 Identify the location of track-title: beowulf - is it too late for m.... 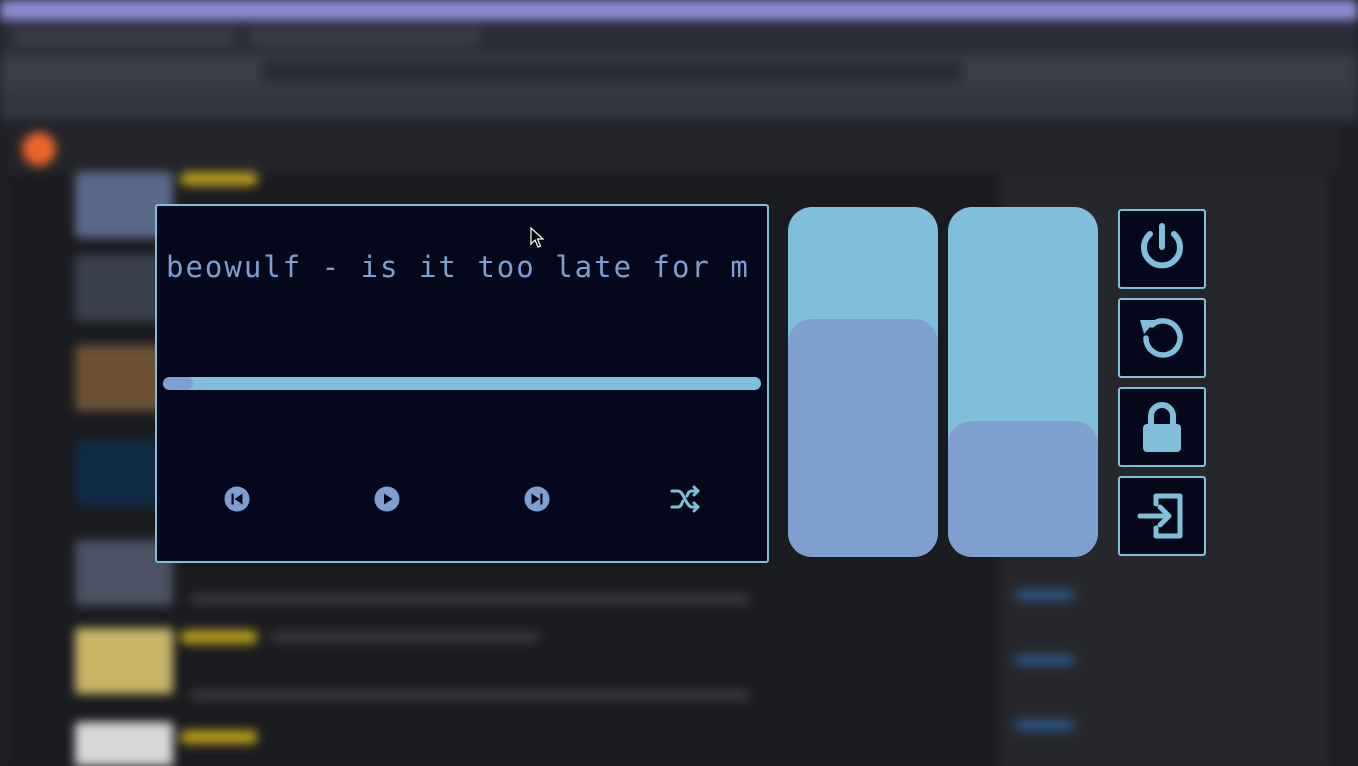
(461, 267).